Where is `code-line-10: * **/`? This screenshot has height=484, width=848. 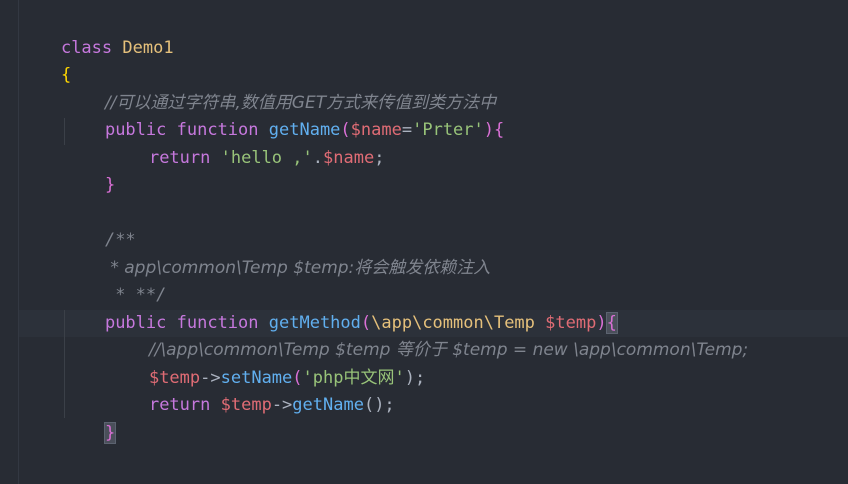 code-line-10: * **/ is located at coordinates (115, 280).